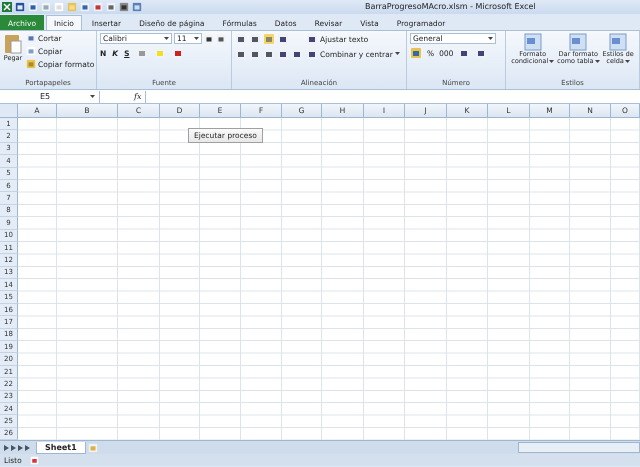 Image resolution: width=640 pixels, height=467 pixels. I want to click on name-box: E5, so click(50, 96).